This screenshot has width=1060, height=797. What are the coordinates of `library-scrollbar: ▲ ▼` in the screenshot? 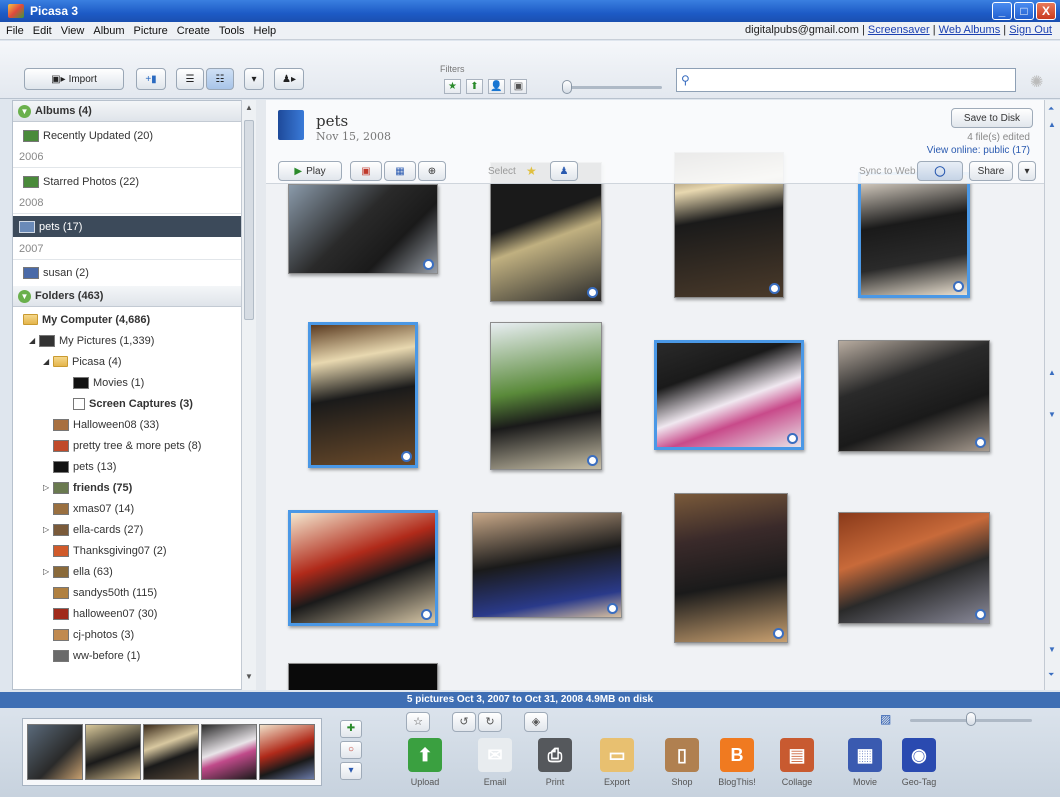 It's located at (248, 395).